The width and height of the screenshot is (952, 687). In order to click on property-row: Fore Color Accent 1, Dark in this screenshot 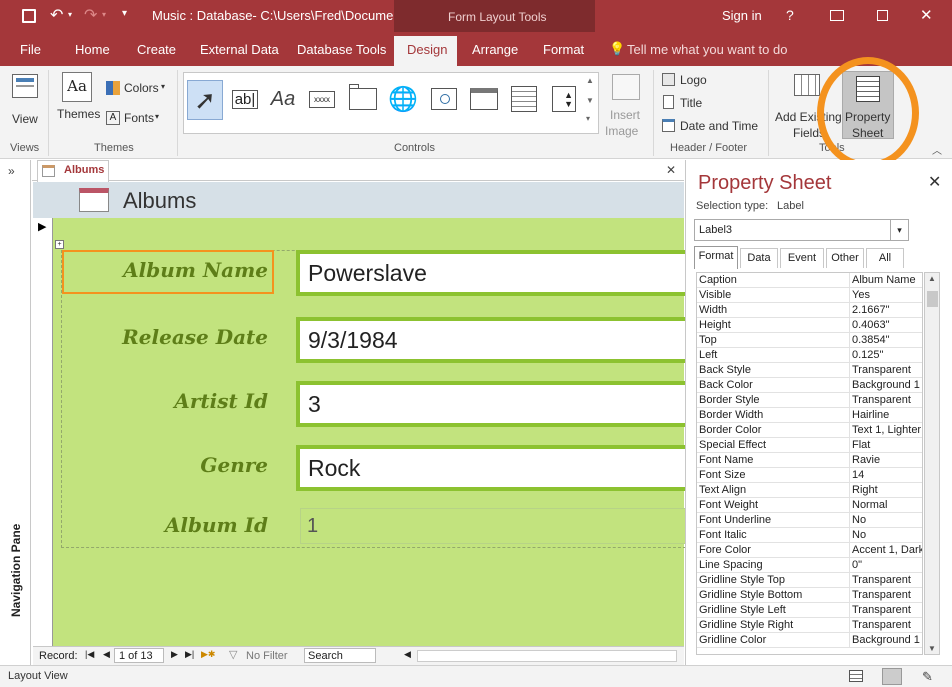, I will do `click(809, 550)`.